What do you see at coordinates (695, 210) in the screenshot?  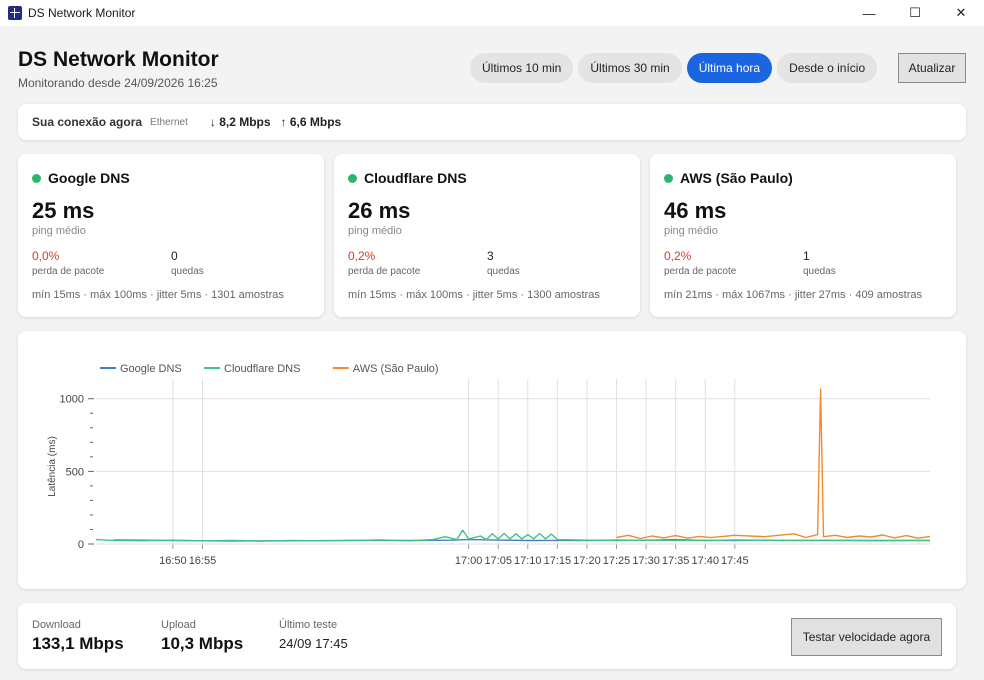 I see `server-ping: 46 ms` at bounding box center [695, 210].